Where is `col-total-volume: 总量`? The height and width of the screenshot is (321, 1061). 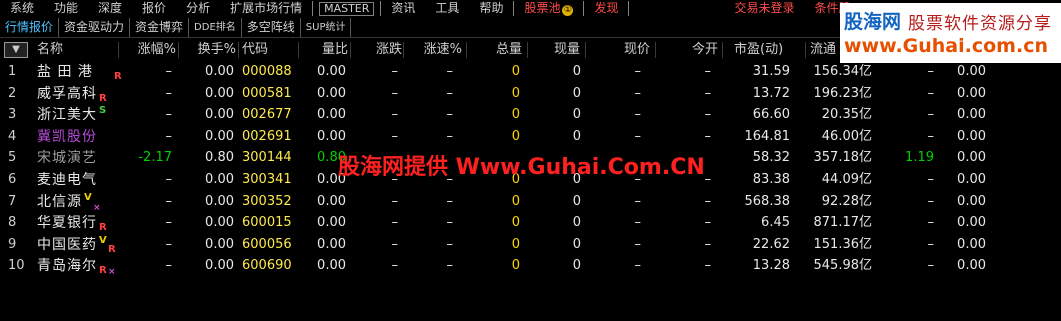 col-total-volume: 总量 is located at coordinates (496, 50).